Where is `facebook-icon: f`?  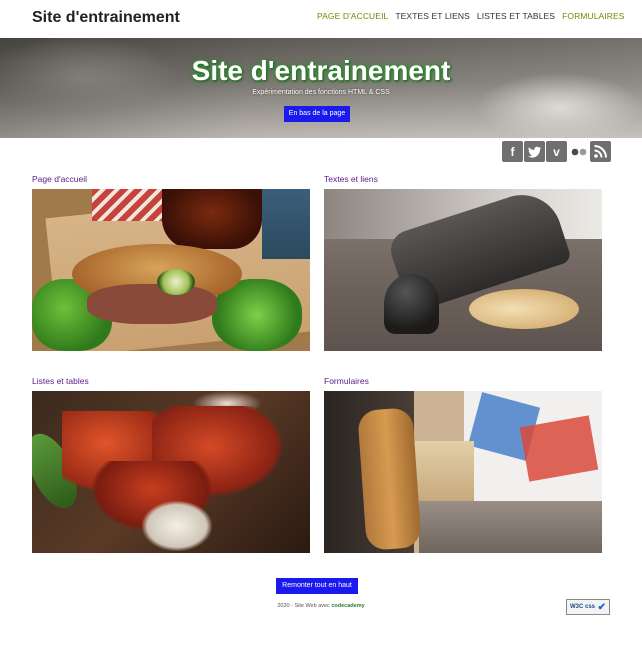 facebook-icon: f is located at coordinates (512, 151).